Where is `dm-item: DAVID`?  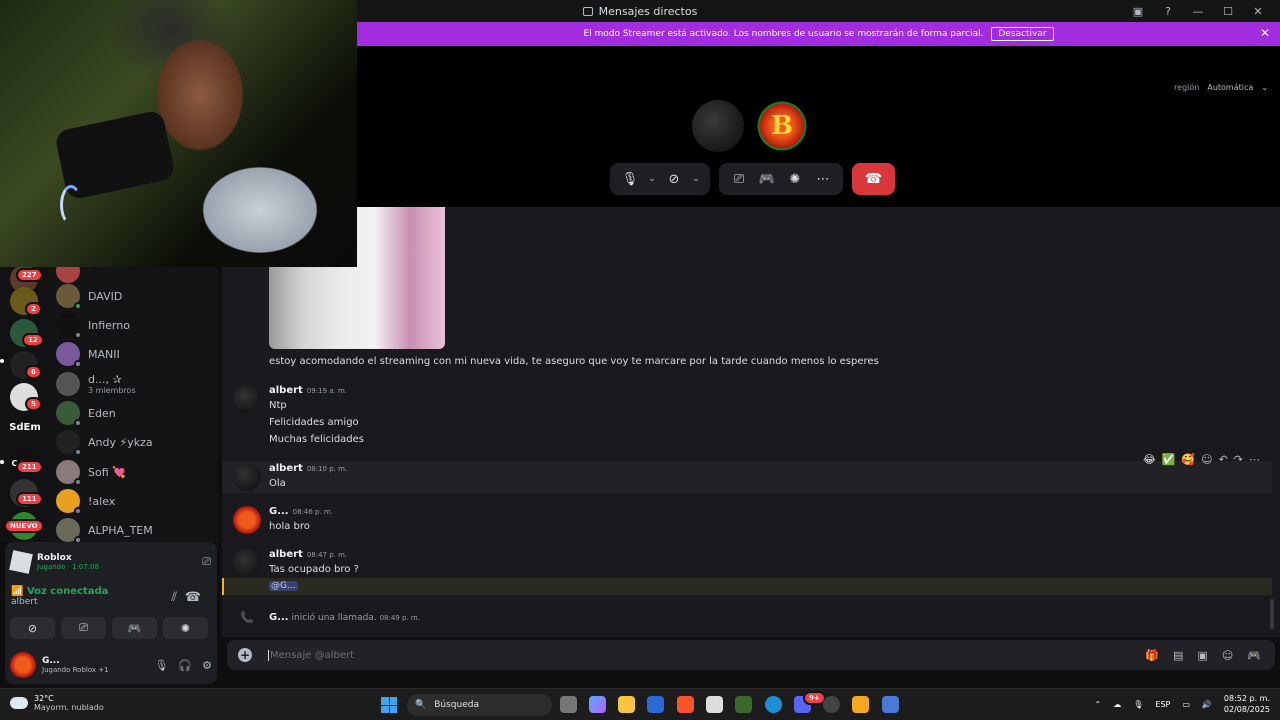
dm-item: DAVID is located at coordinates (136, 296).